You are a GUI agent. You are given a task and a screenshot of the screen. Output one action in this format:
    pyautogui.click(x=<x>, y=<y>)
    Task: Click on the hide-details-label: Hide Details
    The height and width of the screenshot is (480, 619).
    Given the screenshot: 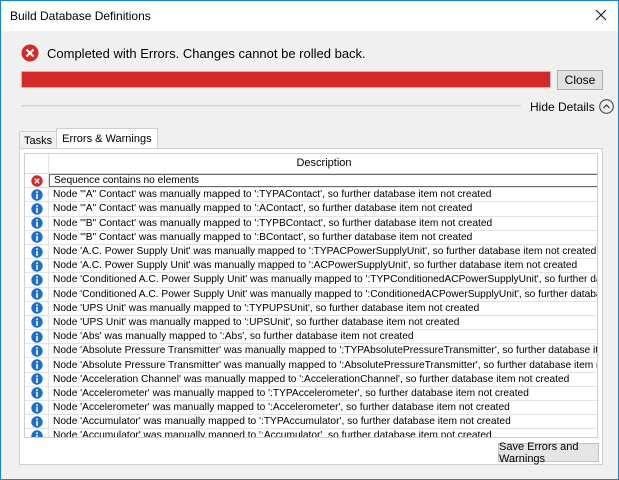 What is the action you would take?
    pyautogui.click(x=562, y=106)
    